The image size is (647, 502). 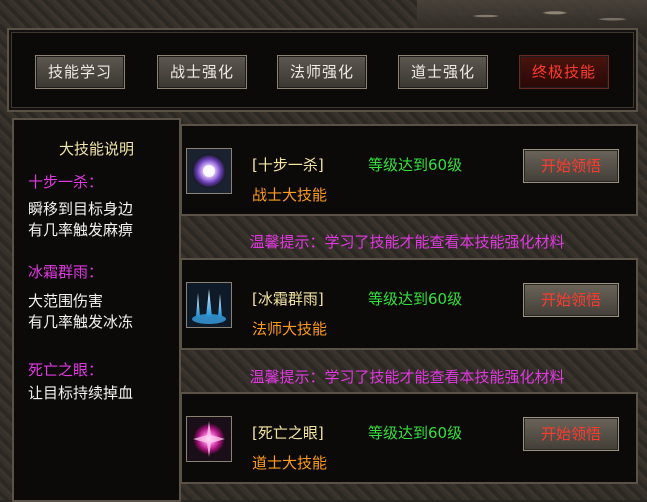 What do you see at coordinates (288, 299) in the screenshot?
I see `skill-name: [冰霜群雨]` at bounding box center [288, 299].